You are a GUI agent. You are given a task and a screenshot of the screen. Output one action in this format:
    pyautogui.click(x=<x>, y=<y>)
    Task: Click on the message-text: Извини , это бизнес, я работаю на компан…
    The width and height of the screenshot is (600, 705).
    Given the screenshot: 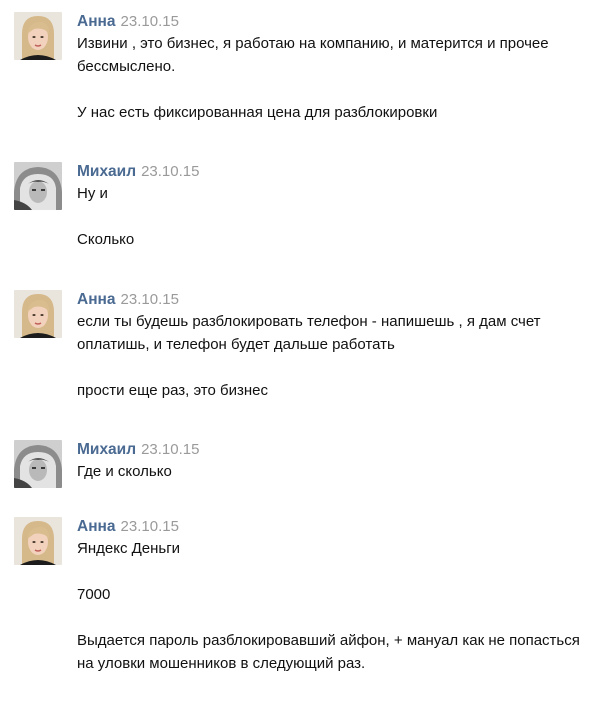 What is the action you would take?
    pyautogui.click(x=313, y=55)
    